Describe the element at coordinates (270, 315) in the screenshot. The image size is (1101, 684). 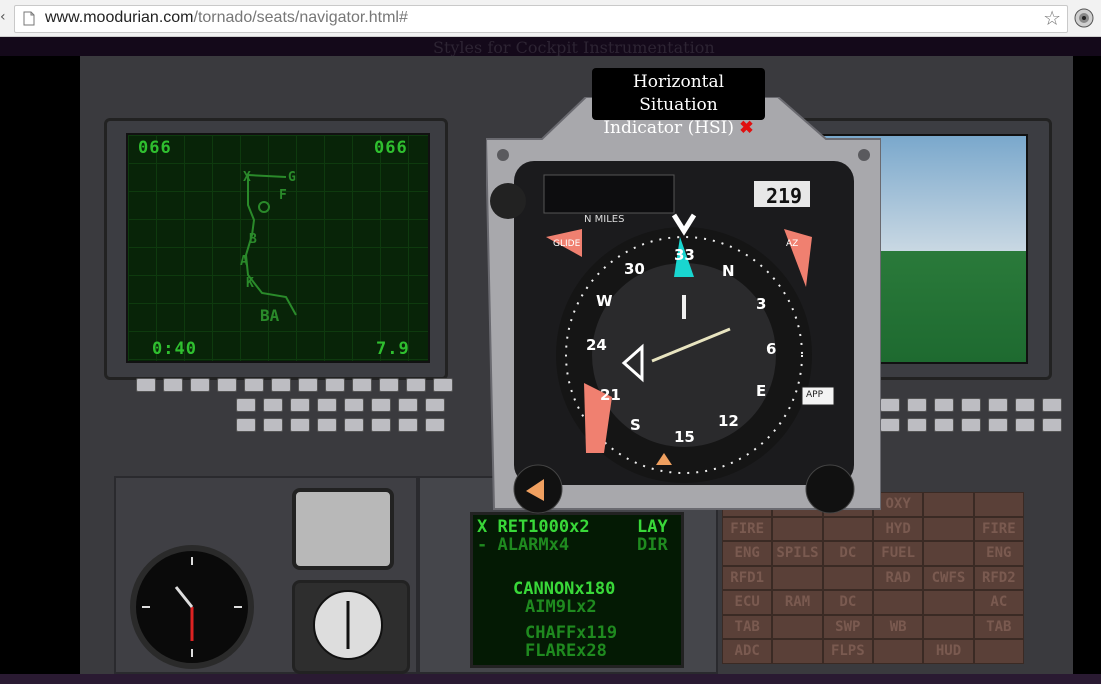
I see `waypoint-ba: BA` at that location.